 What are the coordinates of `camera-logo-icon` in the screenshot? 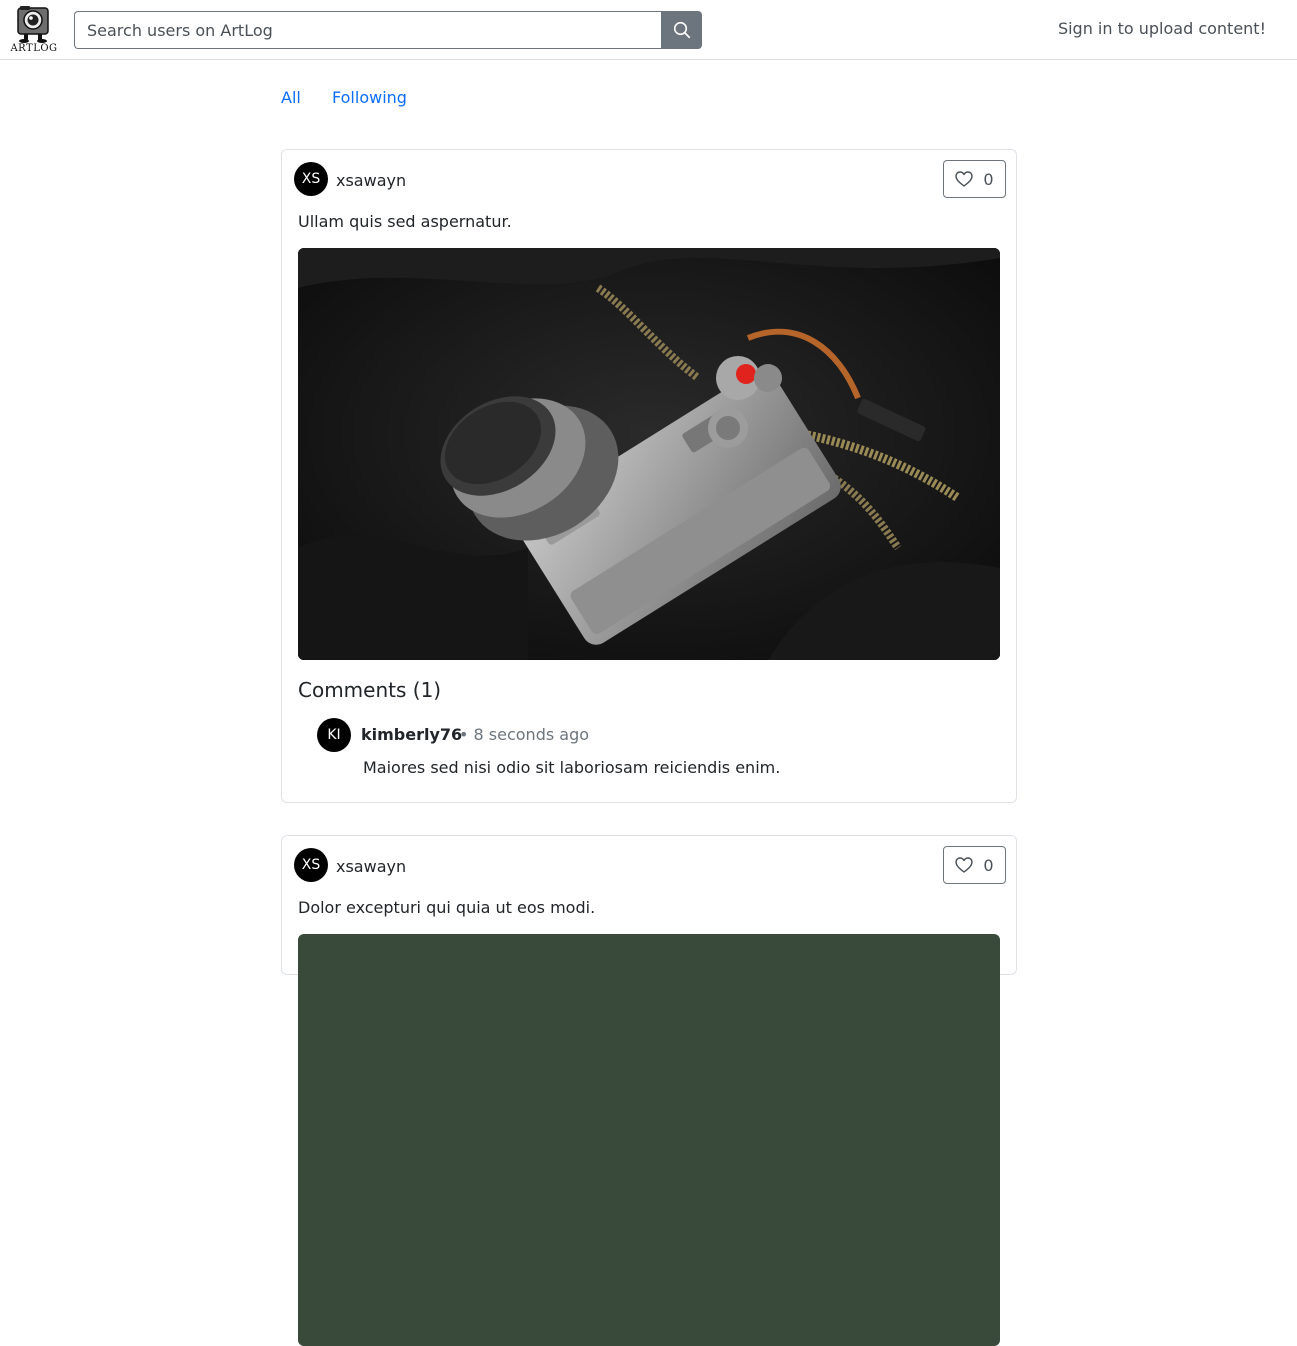 It's located at (33, 24).